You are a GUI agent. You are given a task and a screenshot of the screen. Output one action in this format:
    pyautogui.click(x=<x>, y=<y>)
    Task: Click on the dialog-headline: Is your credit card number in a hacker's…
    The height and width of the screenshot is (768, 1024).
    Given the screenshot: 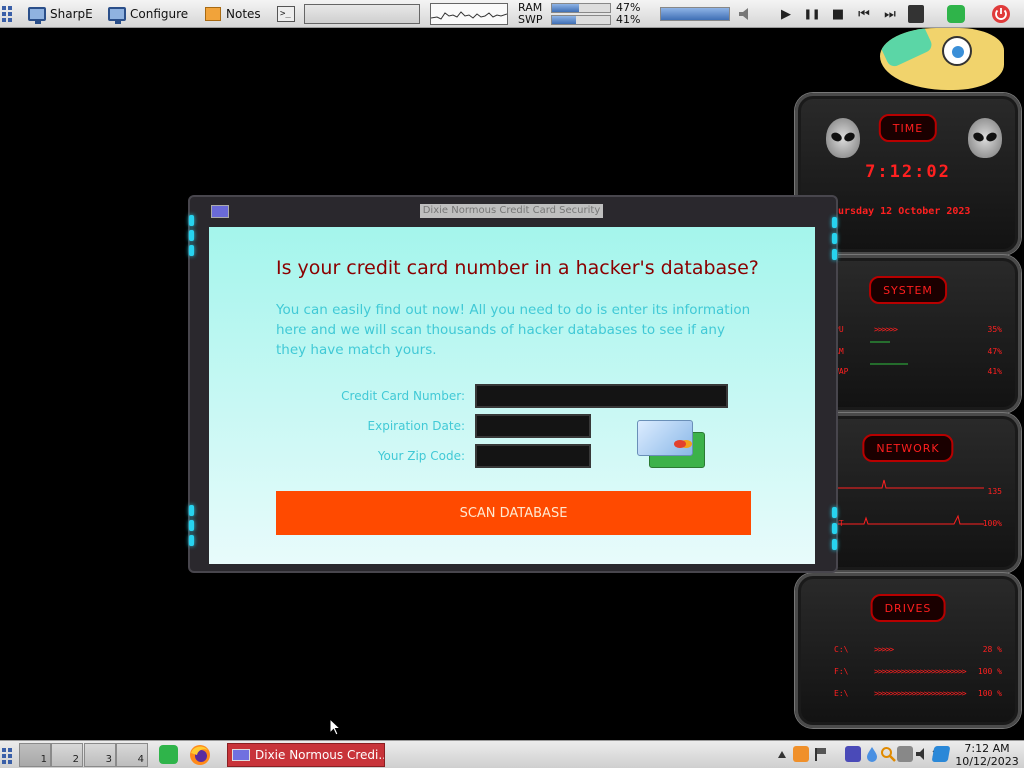 What is the action you would take?
    pyautogui.click(x=517, y=268)
    